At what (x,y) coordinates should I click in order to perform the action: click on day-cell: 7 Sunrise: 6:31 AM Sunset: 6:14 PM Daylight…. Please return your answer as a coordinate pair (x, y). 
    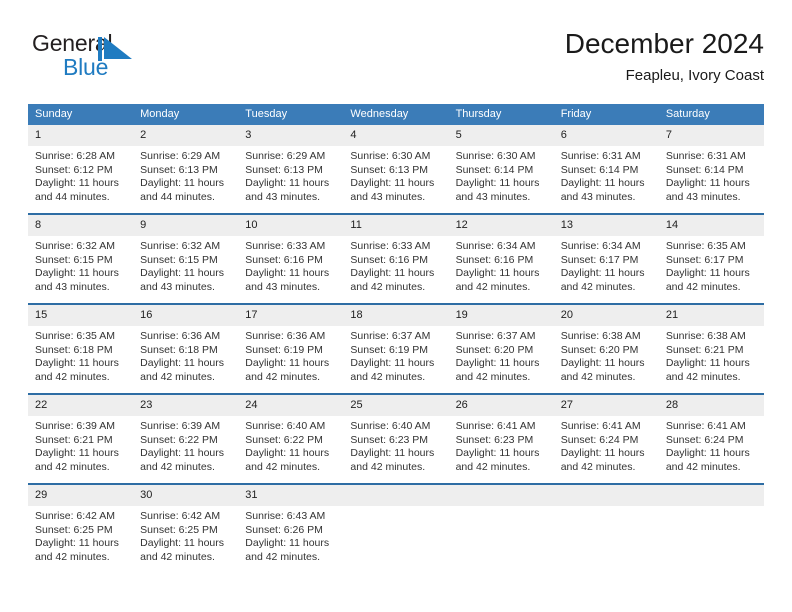
    Looking at the image, I should click on (711, 169).